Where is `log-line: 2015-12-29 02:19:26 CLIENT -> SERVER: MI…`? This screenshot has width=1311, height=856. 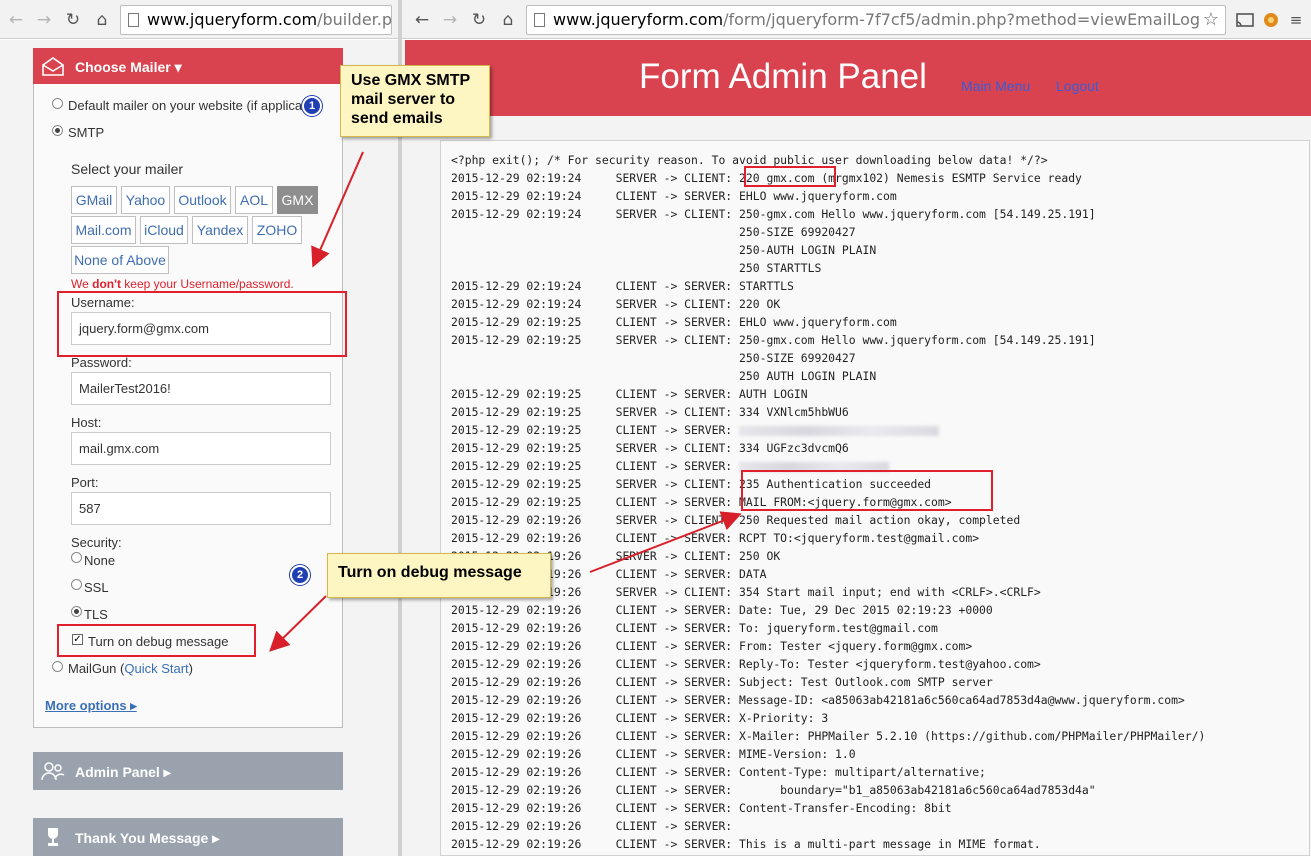
log-line: 2015-12-29 02:19:26 CLIENT -> SERVER: MI… is located at coordinates (653, 754).